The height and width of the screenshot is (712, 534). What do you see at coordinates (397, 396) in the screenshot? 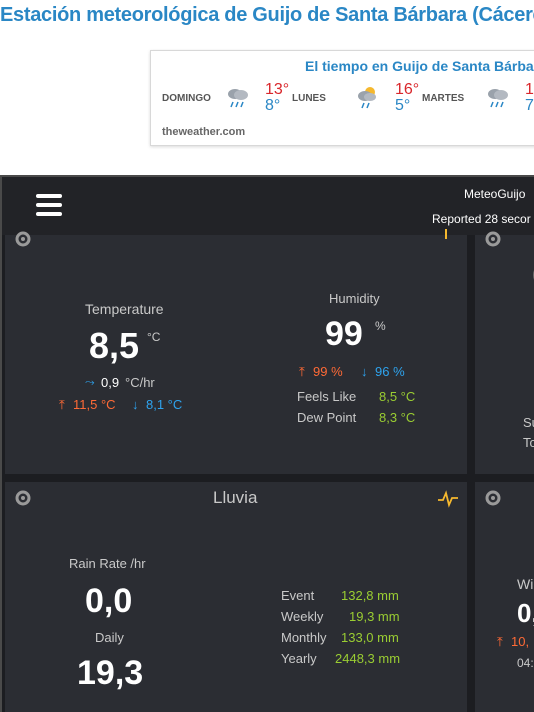
I see `feels-like-value: 8,5 °C` at bounding box center [397, 396].